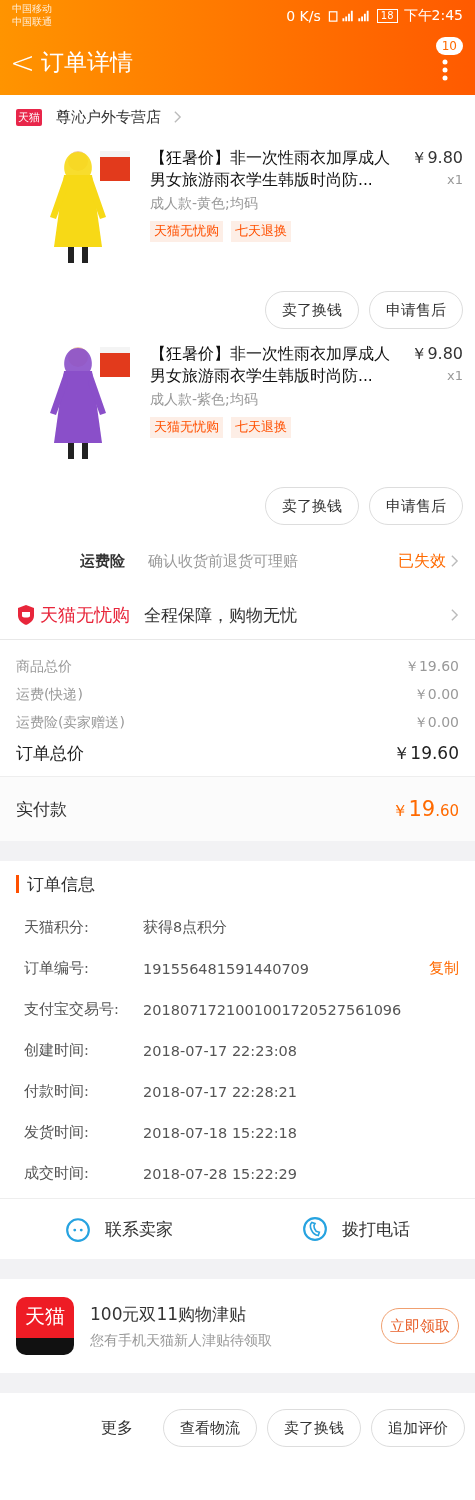 This screenshot has height=1500, width=475. What do you see at coordinates (186, 927) in the screenshot?
I see `info-value: 获得8点积分` at bounding box center [186, 927].